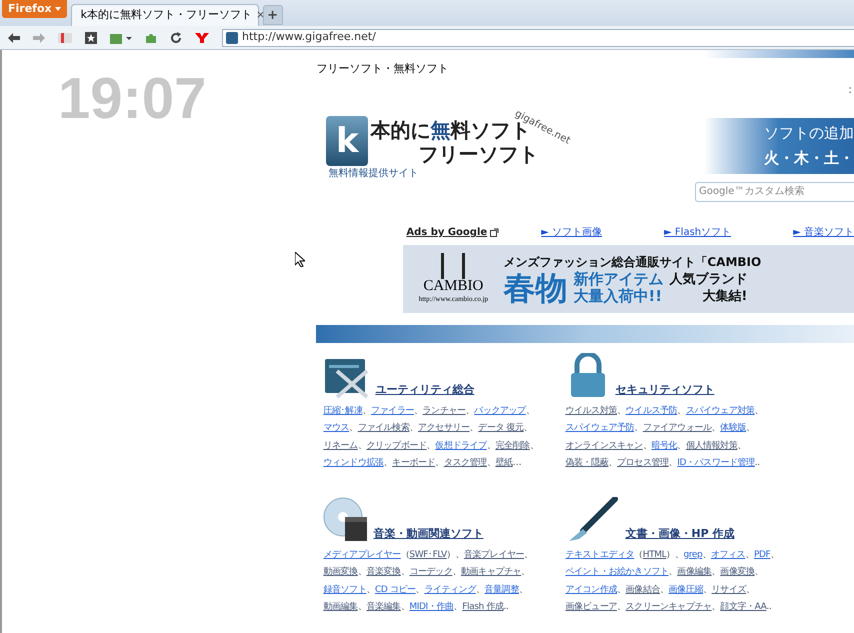 This screenshot has height=633, width=854. Describe the element at coordinates (677, 429) in the screenshot. I see `category-link: ファイアウォール` at that location.